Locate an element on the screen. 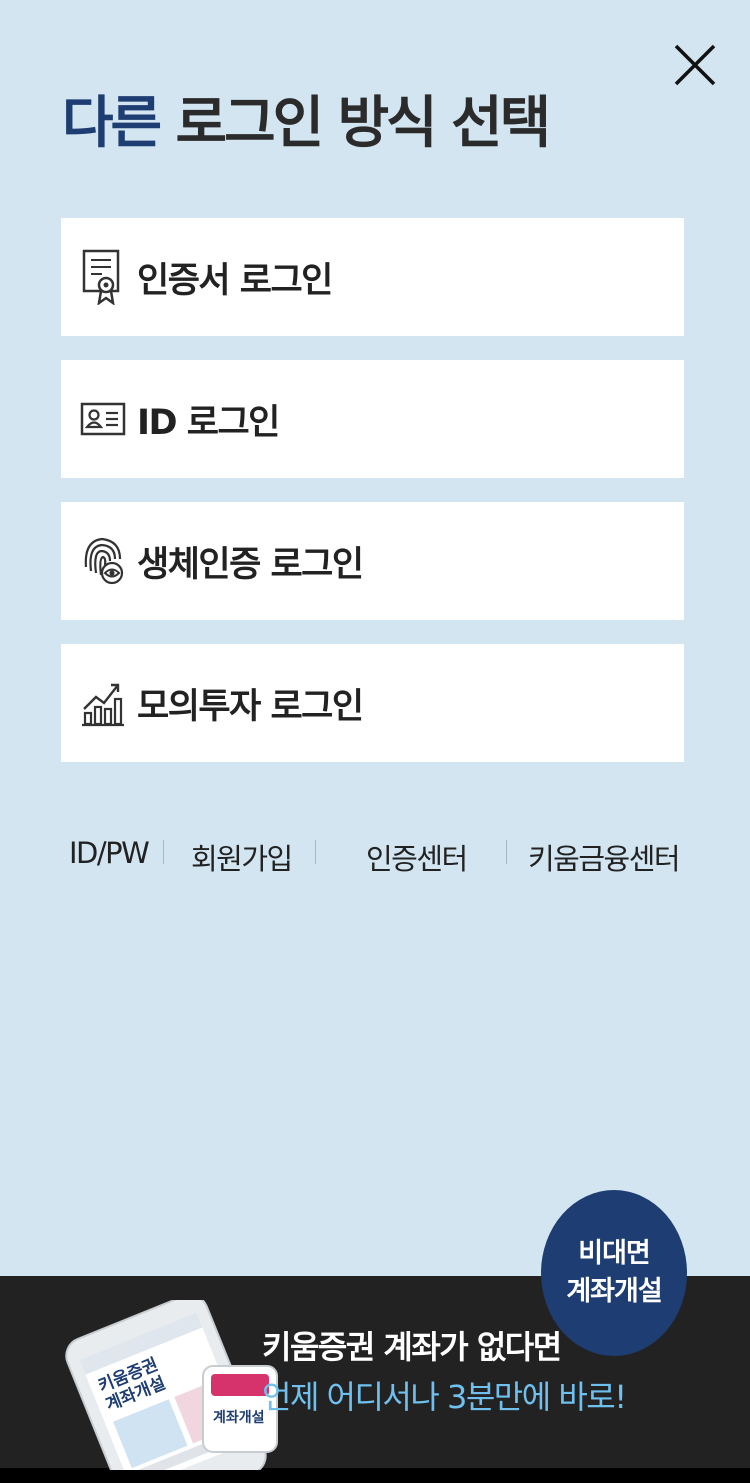 This screenshot has width=750, height=1483. biometric-login-label: 생체인증 로그인 is located at coordinates (250, 564).